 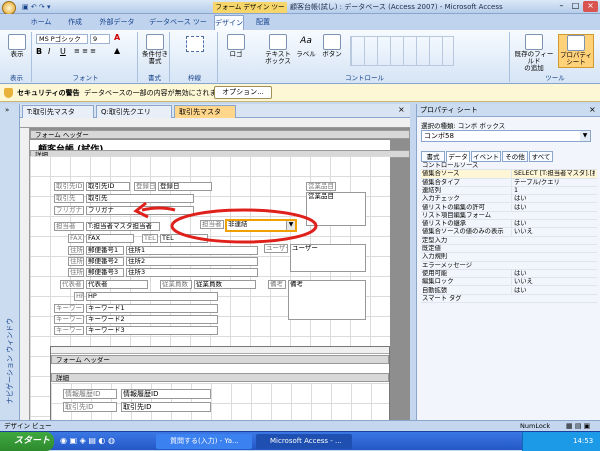 What do you see at coordinates (48, 93) in the screenshot?
I see `security-title: セキュリティの警告` at bounding box center [48, 93].